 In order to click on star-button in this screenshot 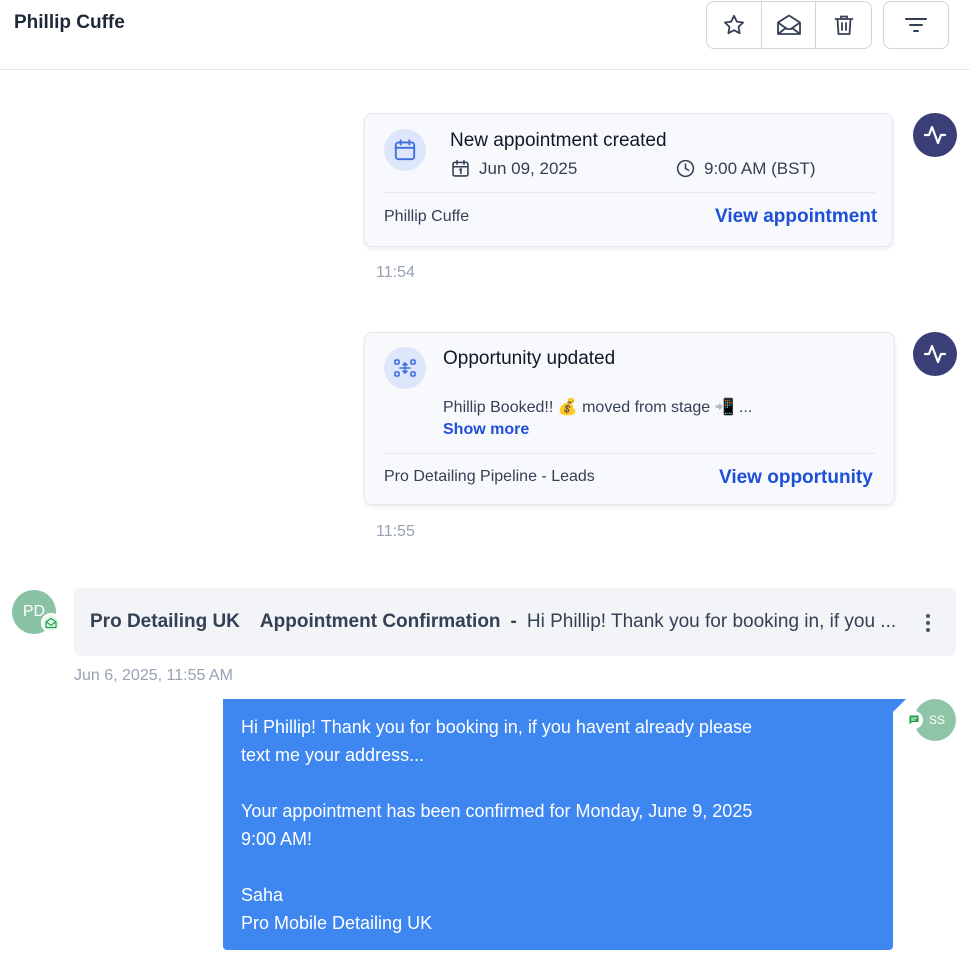, I will do `click(734, 25)`.